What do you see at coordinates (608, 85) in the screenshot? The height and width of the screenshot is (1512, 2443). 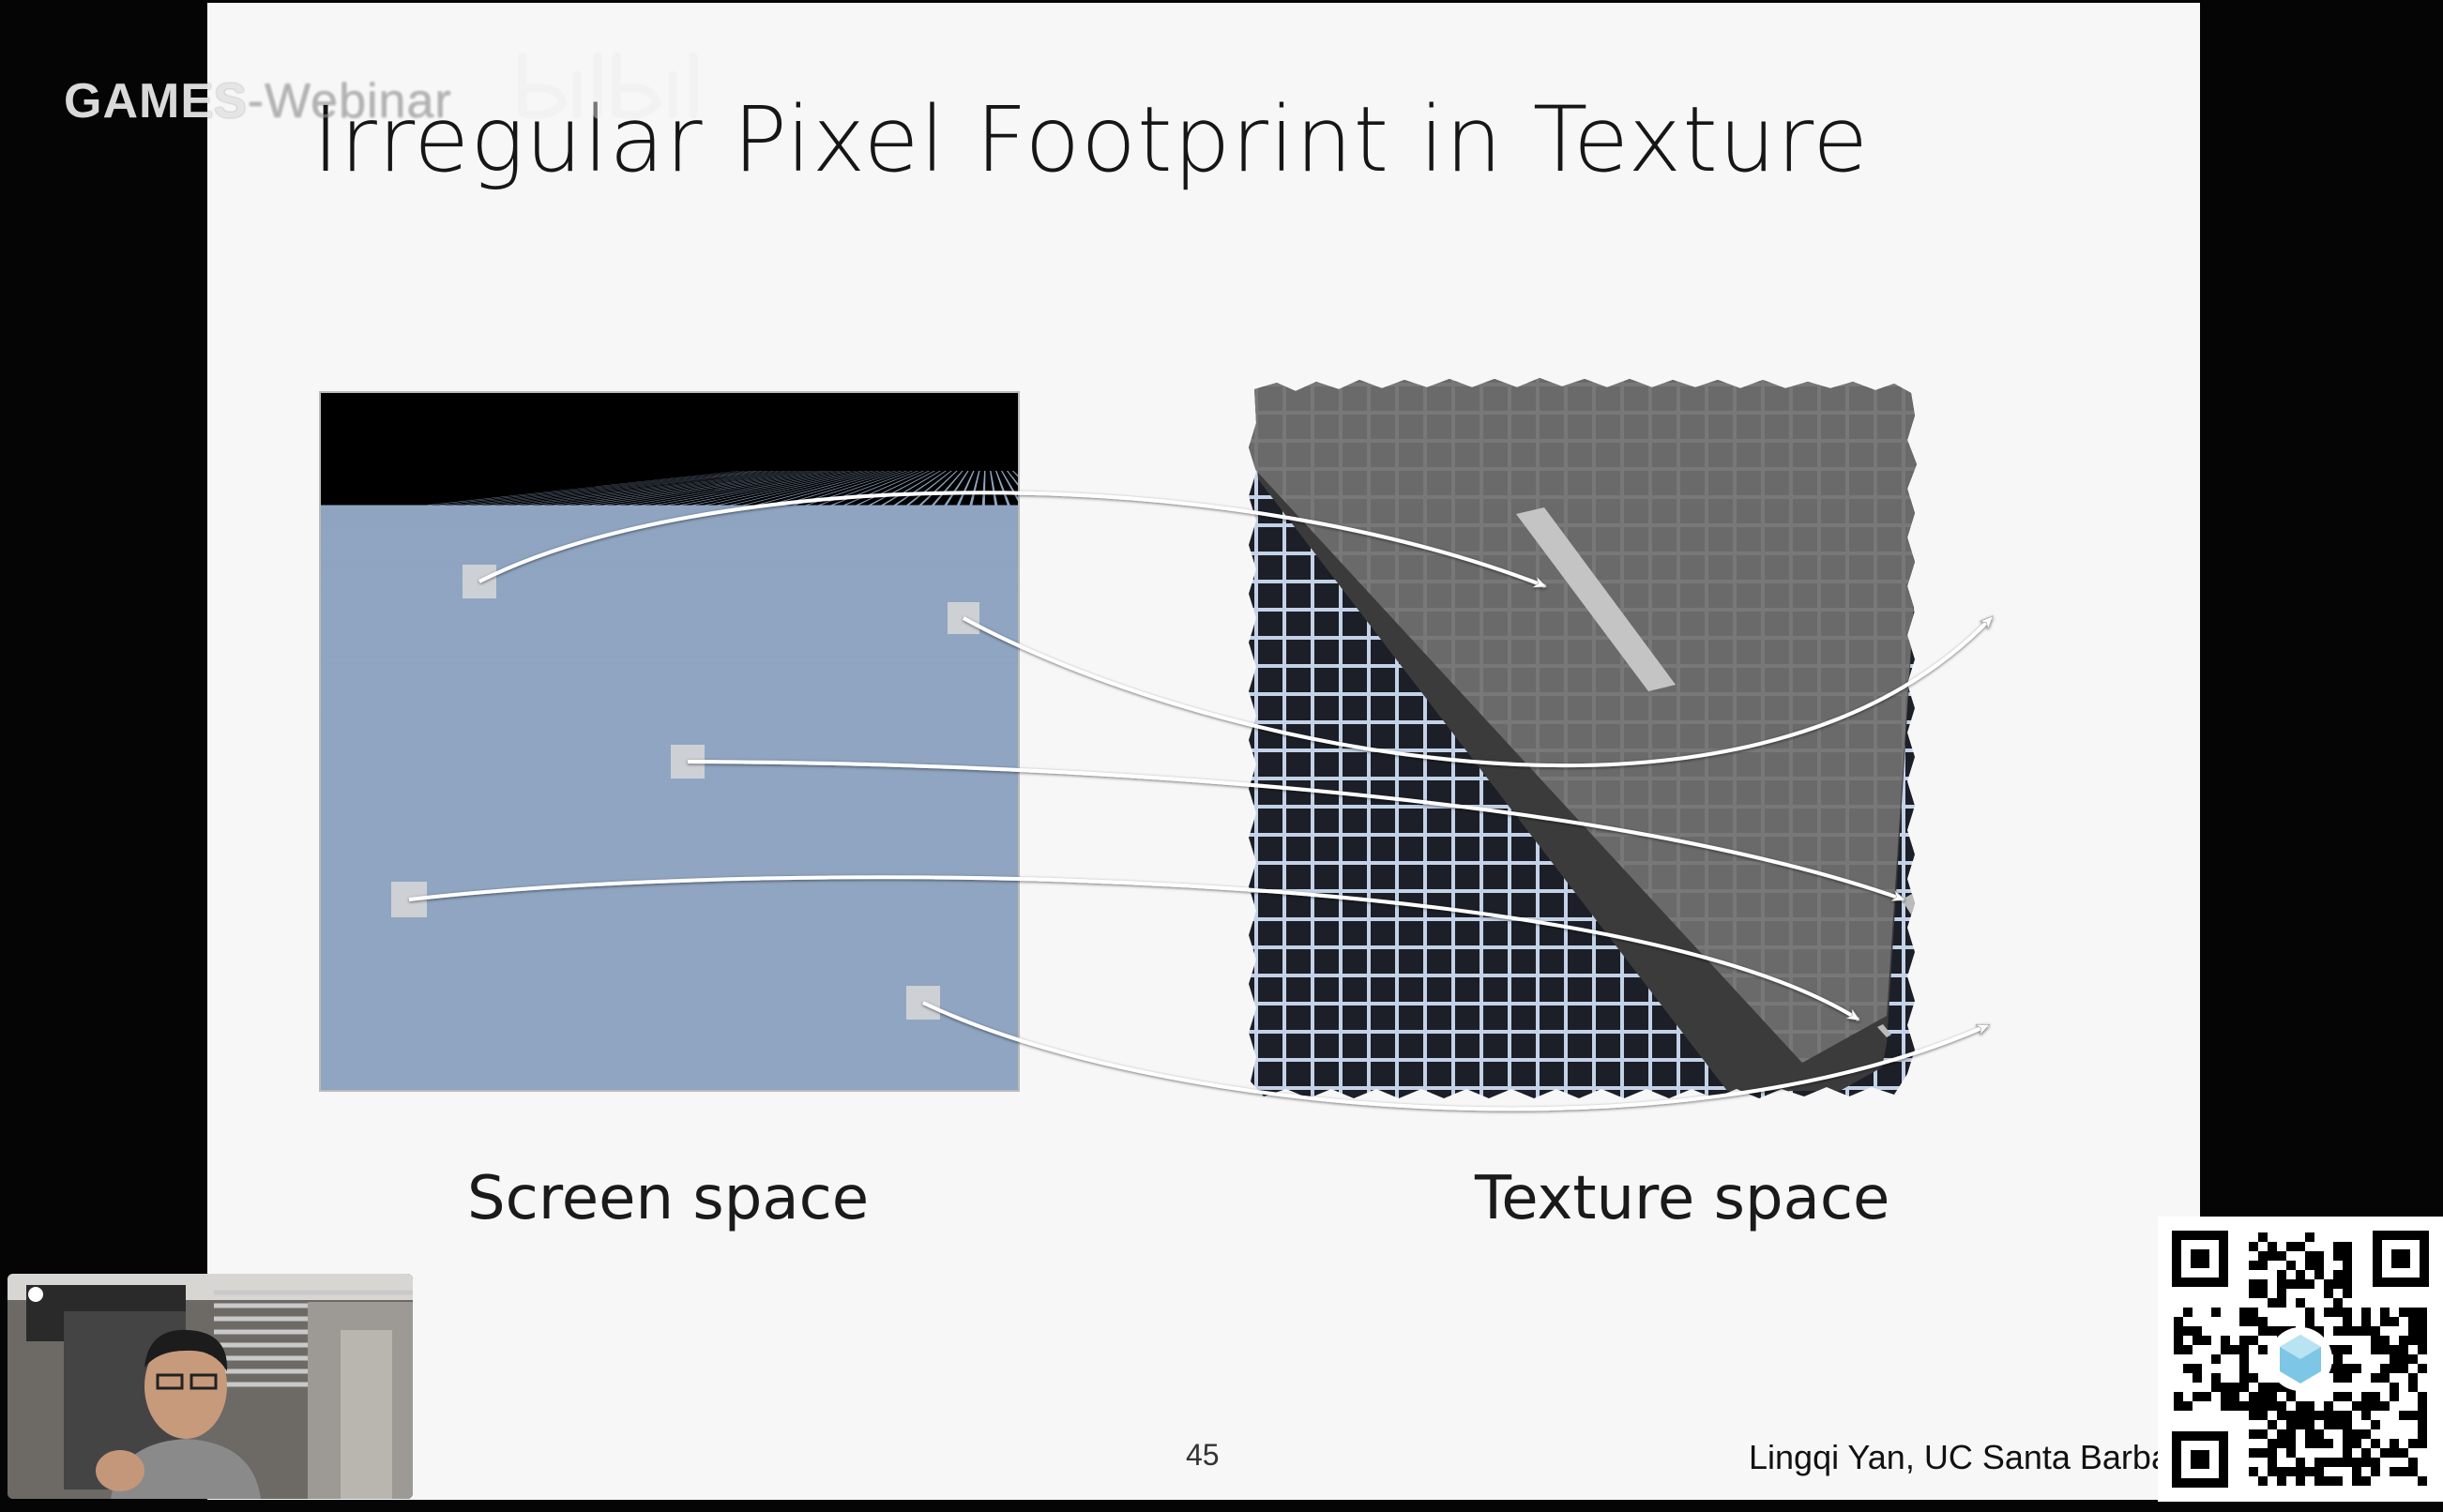 I see `bilibili-logo-icon` at bounding box center [608, 85].